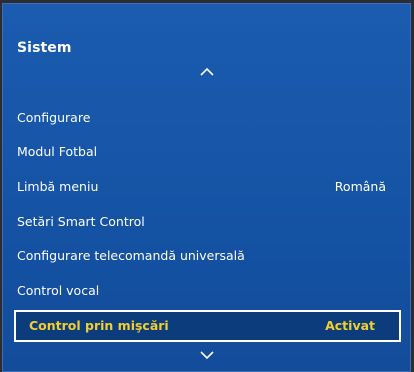  I want to click on menu-item-configurare: Configurare, so click(208, 117).